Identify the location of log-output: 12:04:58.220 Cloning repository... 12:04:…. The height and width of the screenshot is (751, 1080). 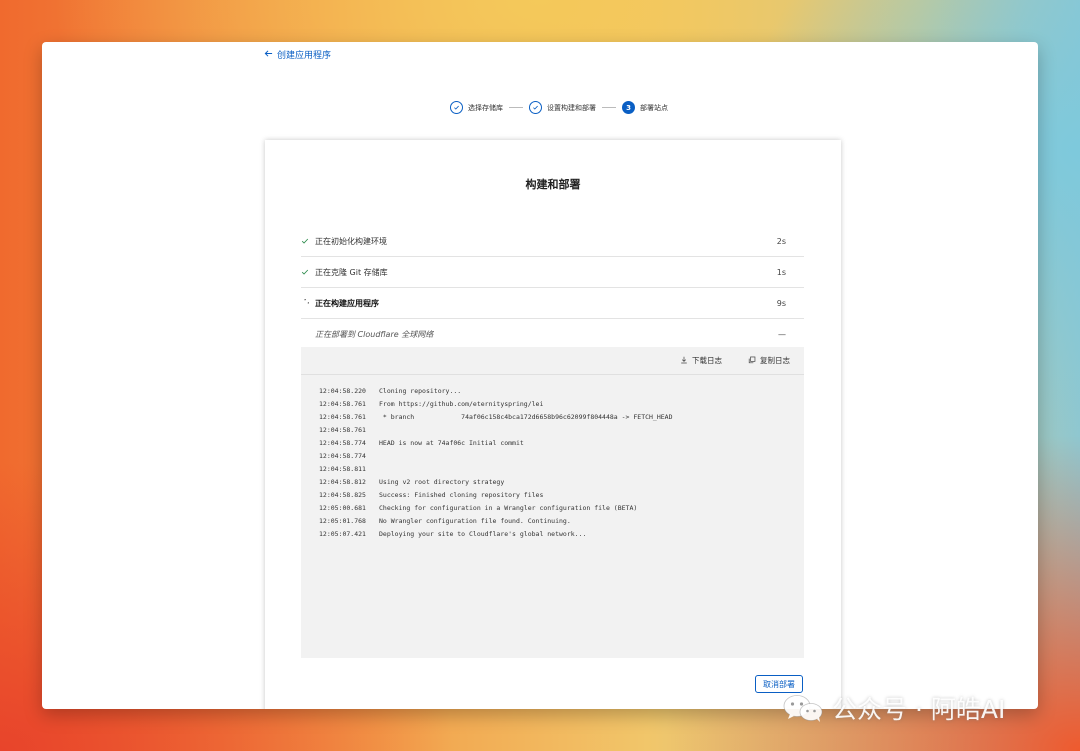
(552, 458).